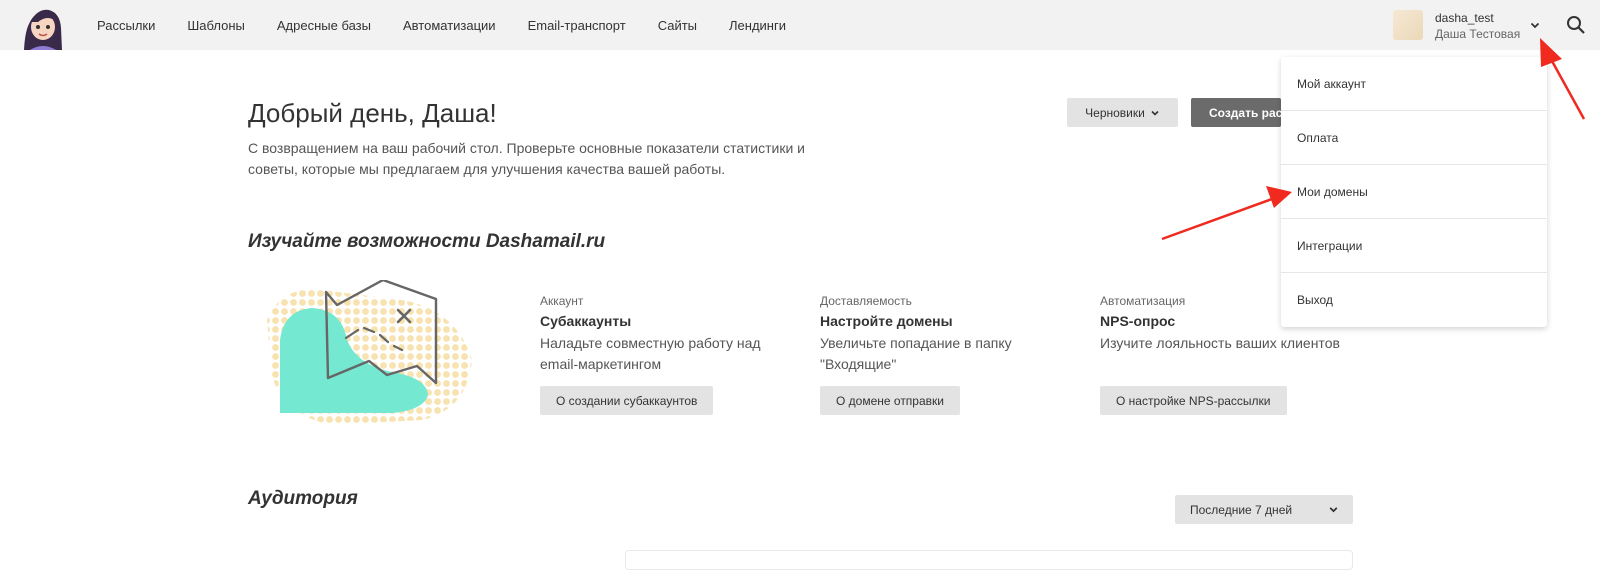 This screenshot has height=570, width=1600. Describe the element at coordinates (126, 25) in the screenshot. I see `nav-item-mailings: Рассылки` at that location.